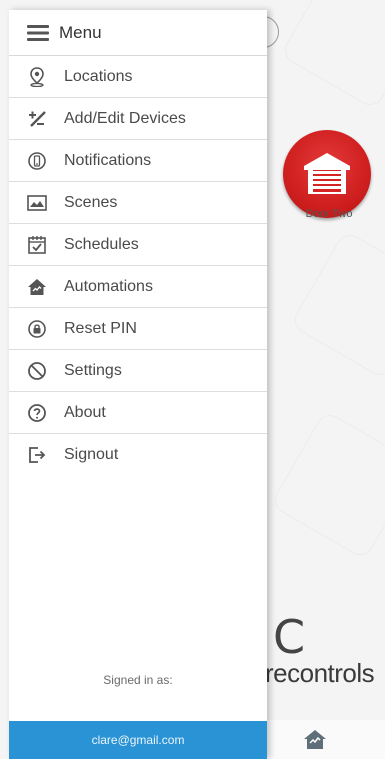 This screenshot has height=759, width=385. What do you see at coordinates (37, 203) in the screenshot?
I see `scenes-icon` at bounding box center [37, 203].